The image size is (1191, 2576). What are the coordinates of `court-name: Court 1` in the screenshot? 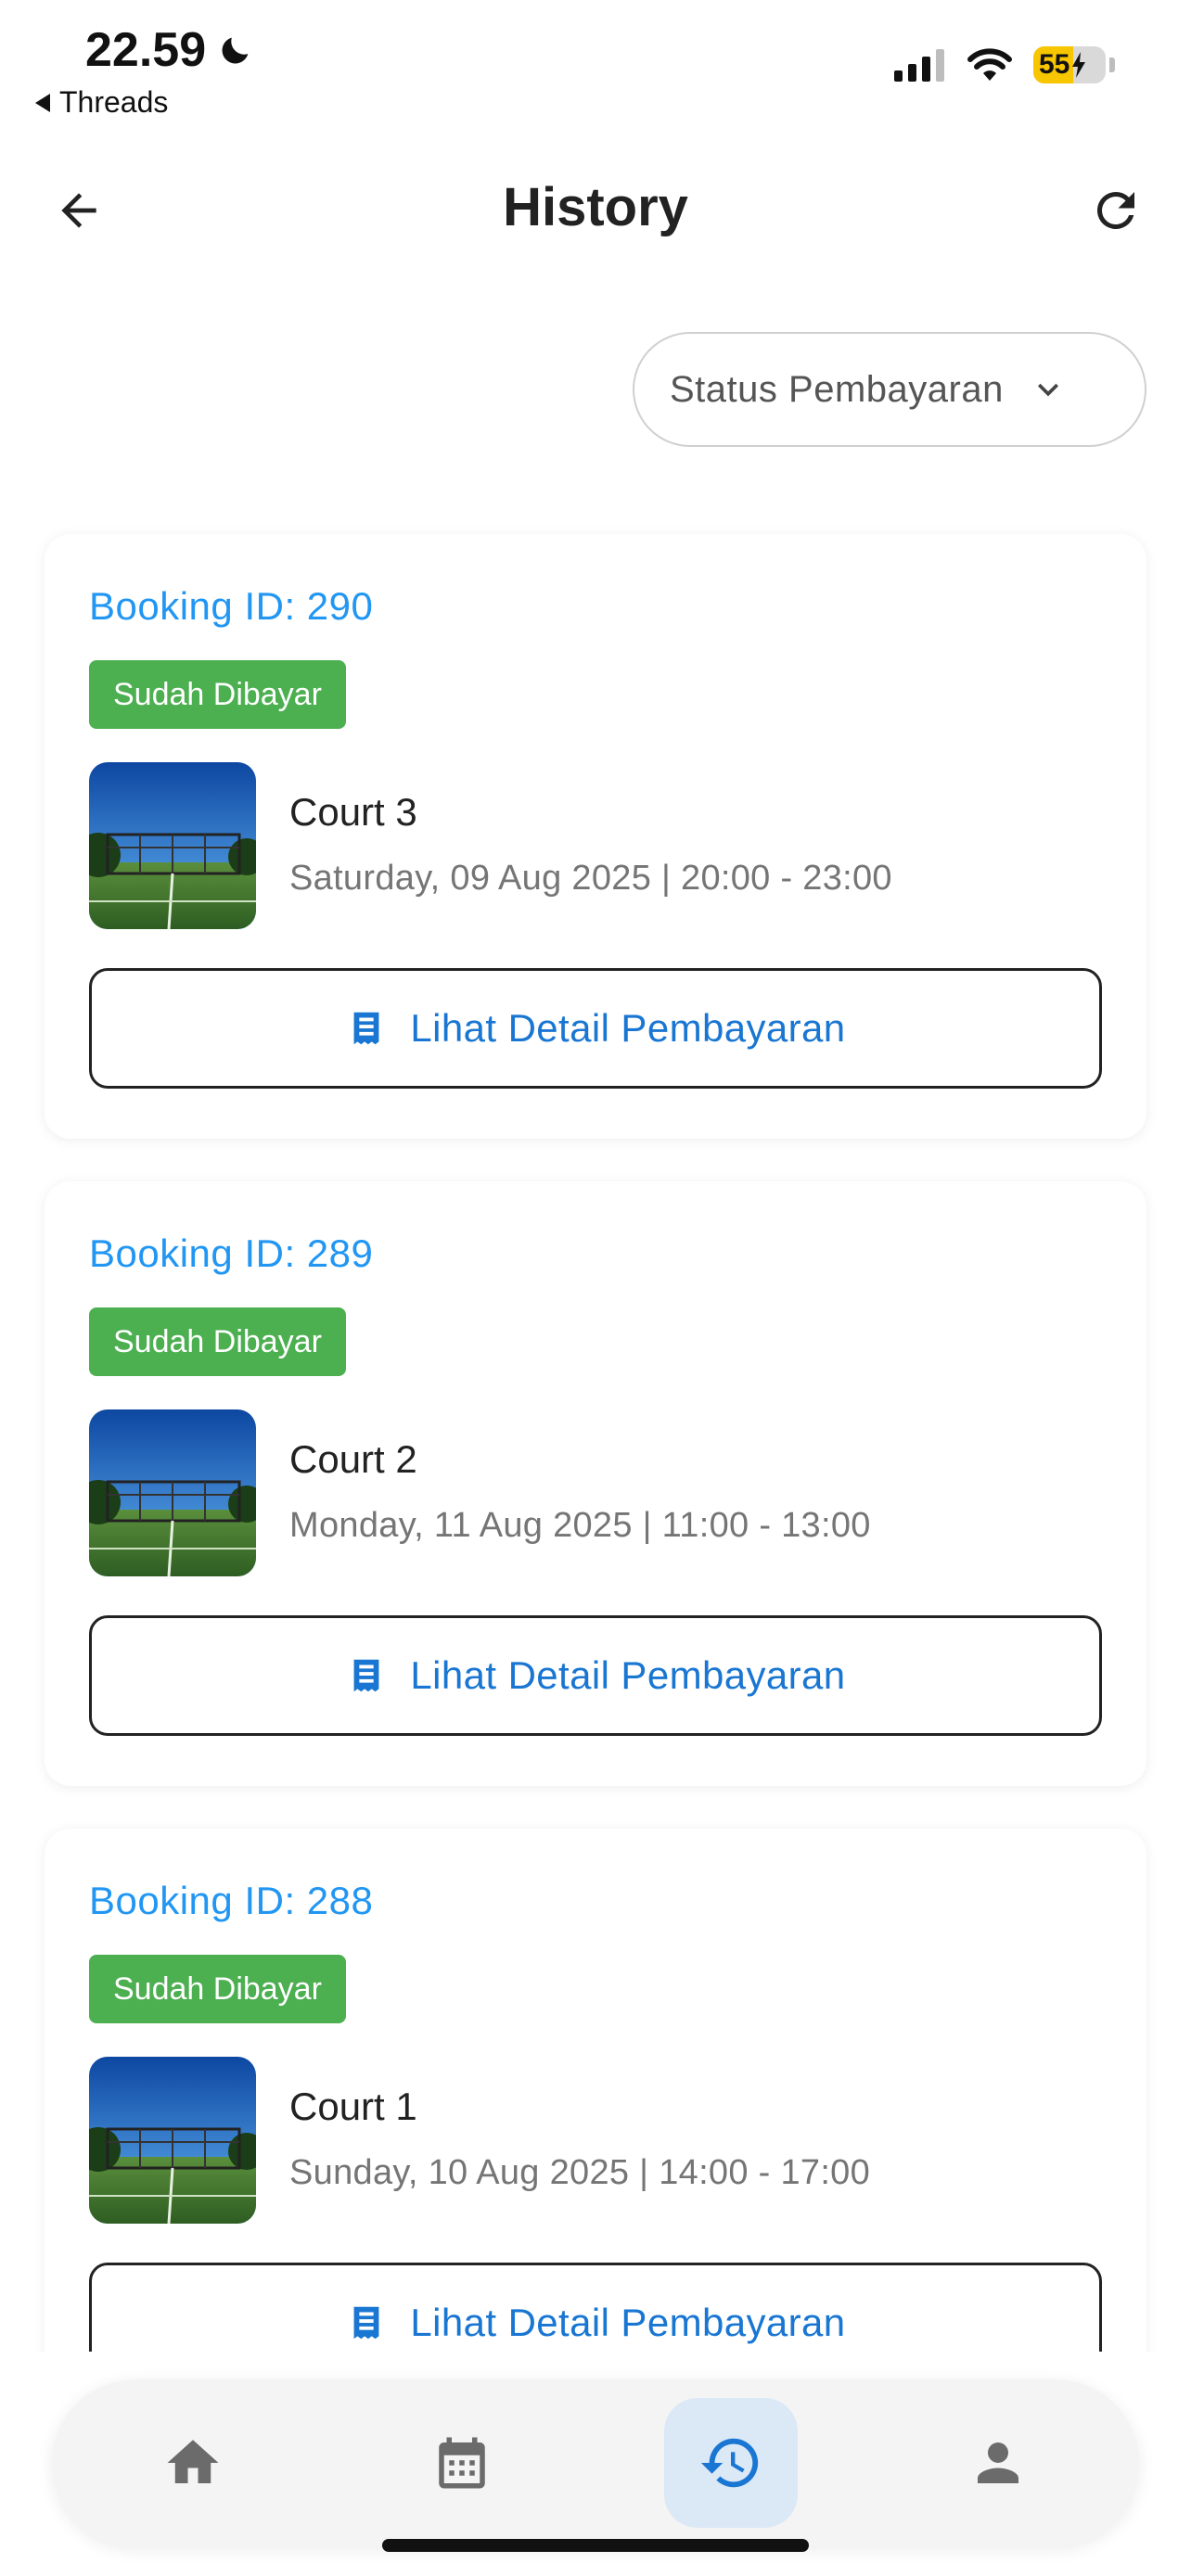 It's located at (353, 2106).